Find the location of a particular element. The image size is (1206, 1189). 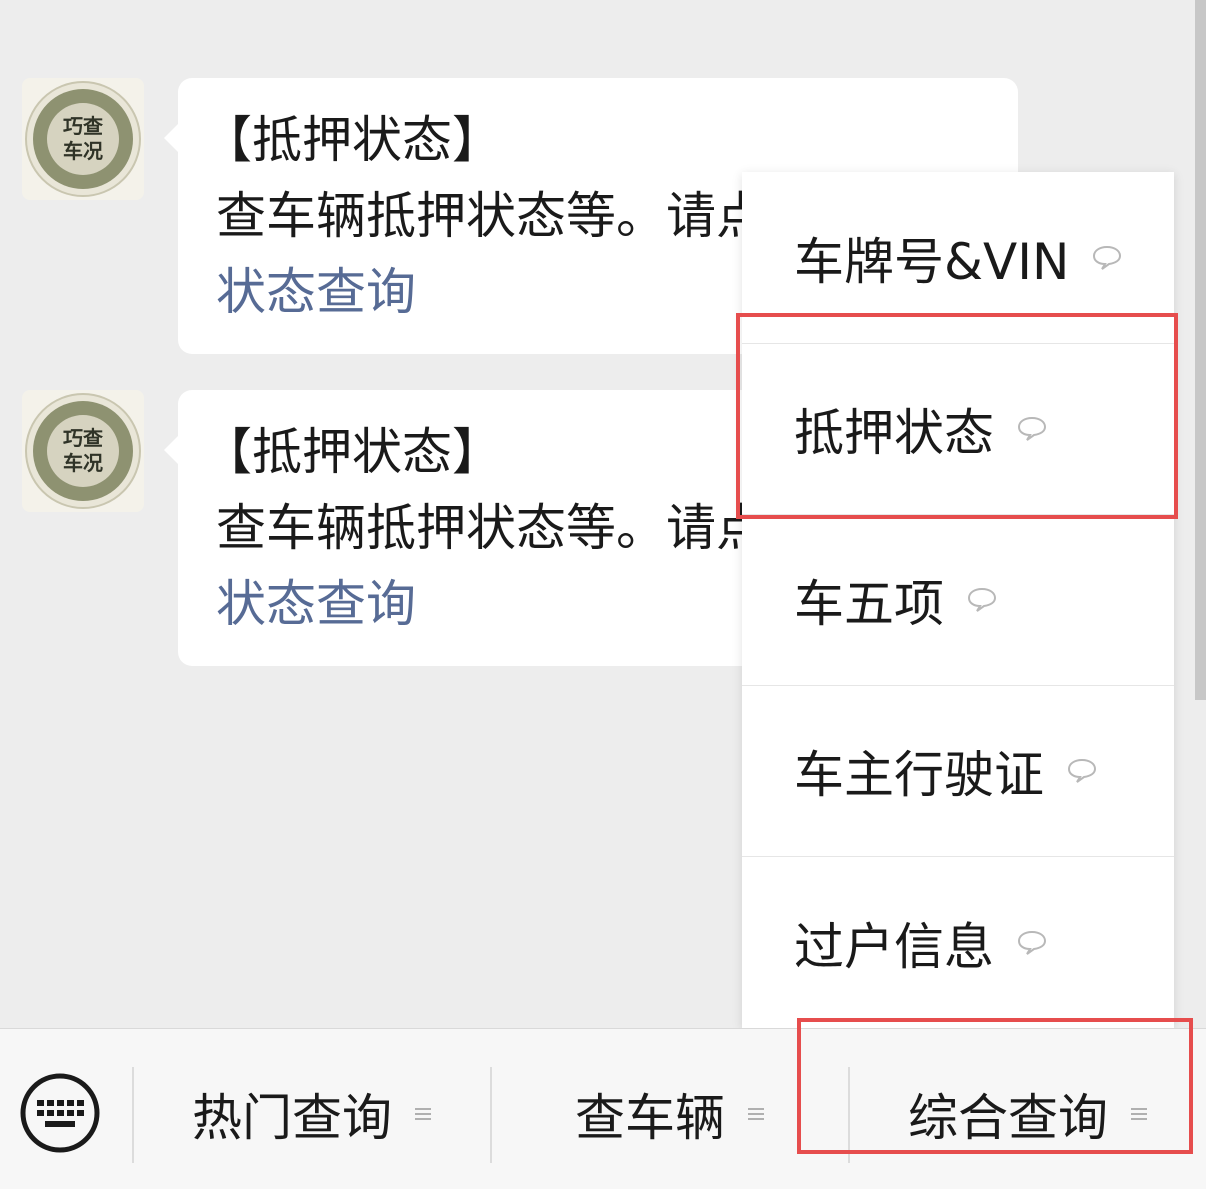

keyboard-icon is located at coordinates (60, 1113).